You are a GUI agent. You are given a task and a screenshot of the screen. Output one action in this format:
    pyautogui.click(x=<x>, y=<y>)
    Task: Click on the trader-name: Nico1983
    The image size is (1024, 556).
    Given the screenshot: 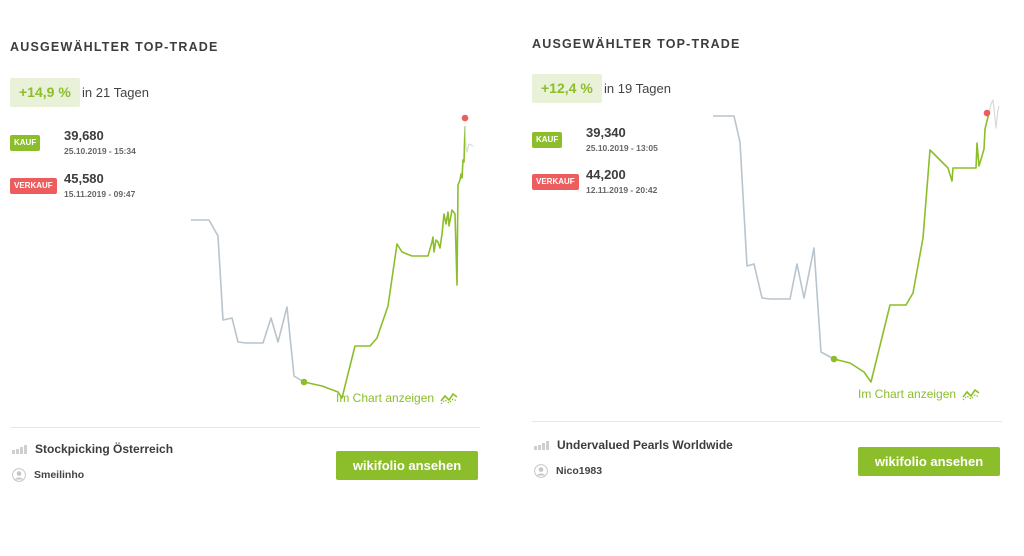 What is the action you would take?
    pyautogui.click(x=579, y=471)
    